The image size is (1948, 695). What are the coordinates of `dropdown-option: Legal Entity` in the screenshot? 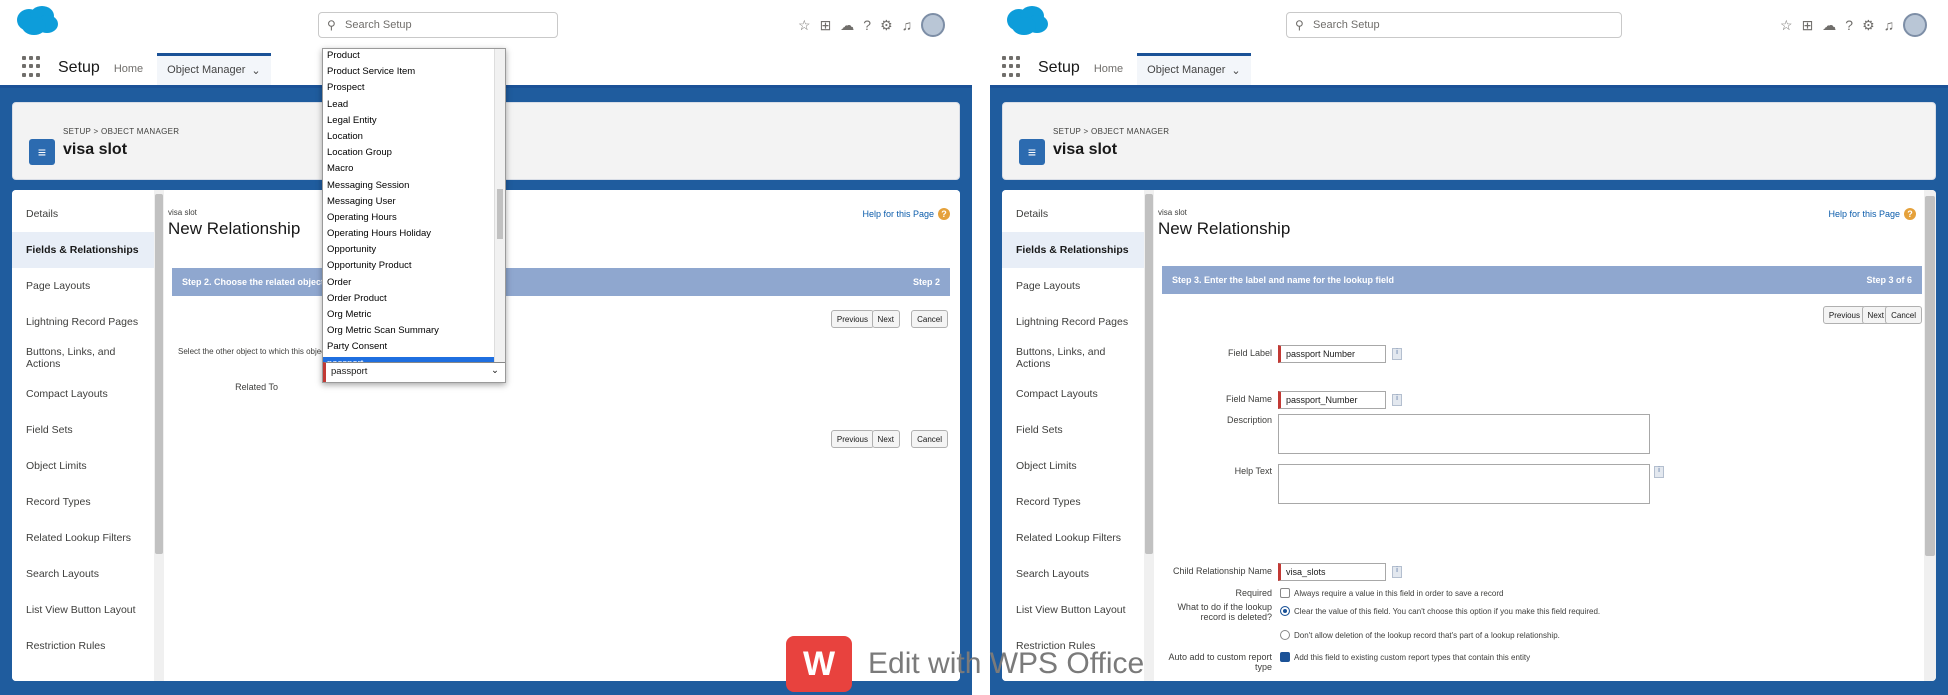 It's located at (414, 122).